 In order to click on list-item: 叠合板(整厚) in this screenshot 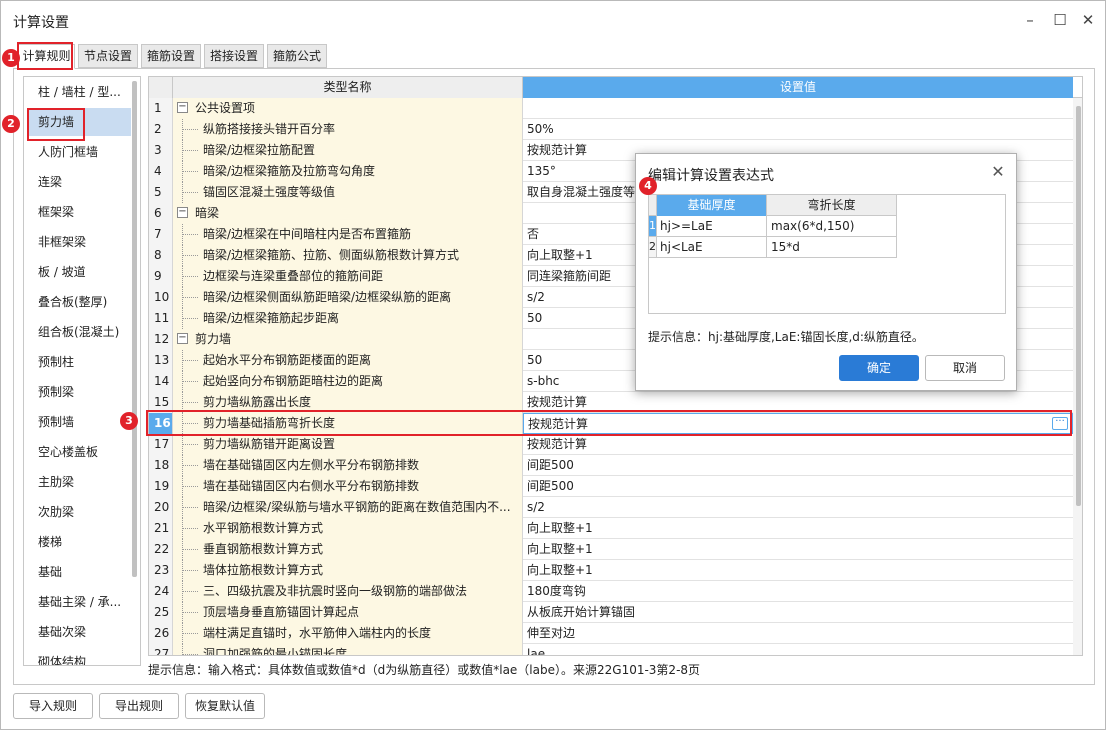, I will do `click(79, 302)`.